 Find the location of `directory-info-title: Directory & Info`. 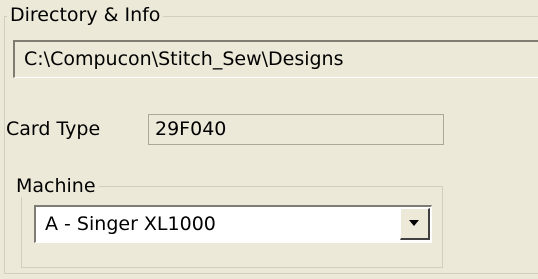

directory-info-title: Directory & Info is located at coordinates (85, 15).